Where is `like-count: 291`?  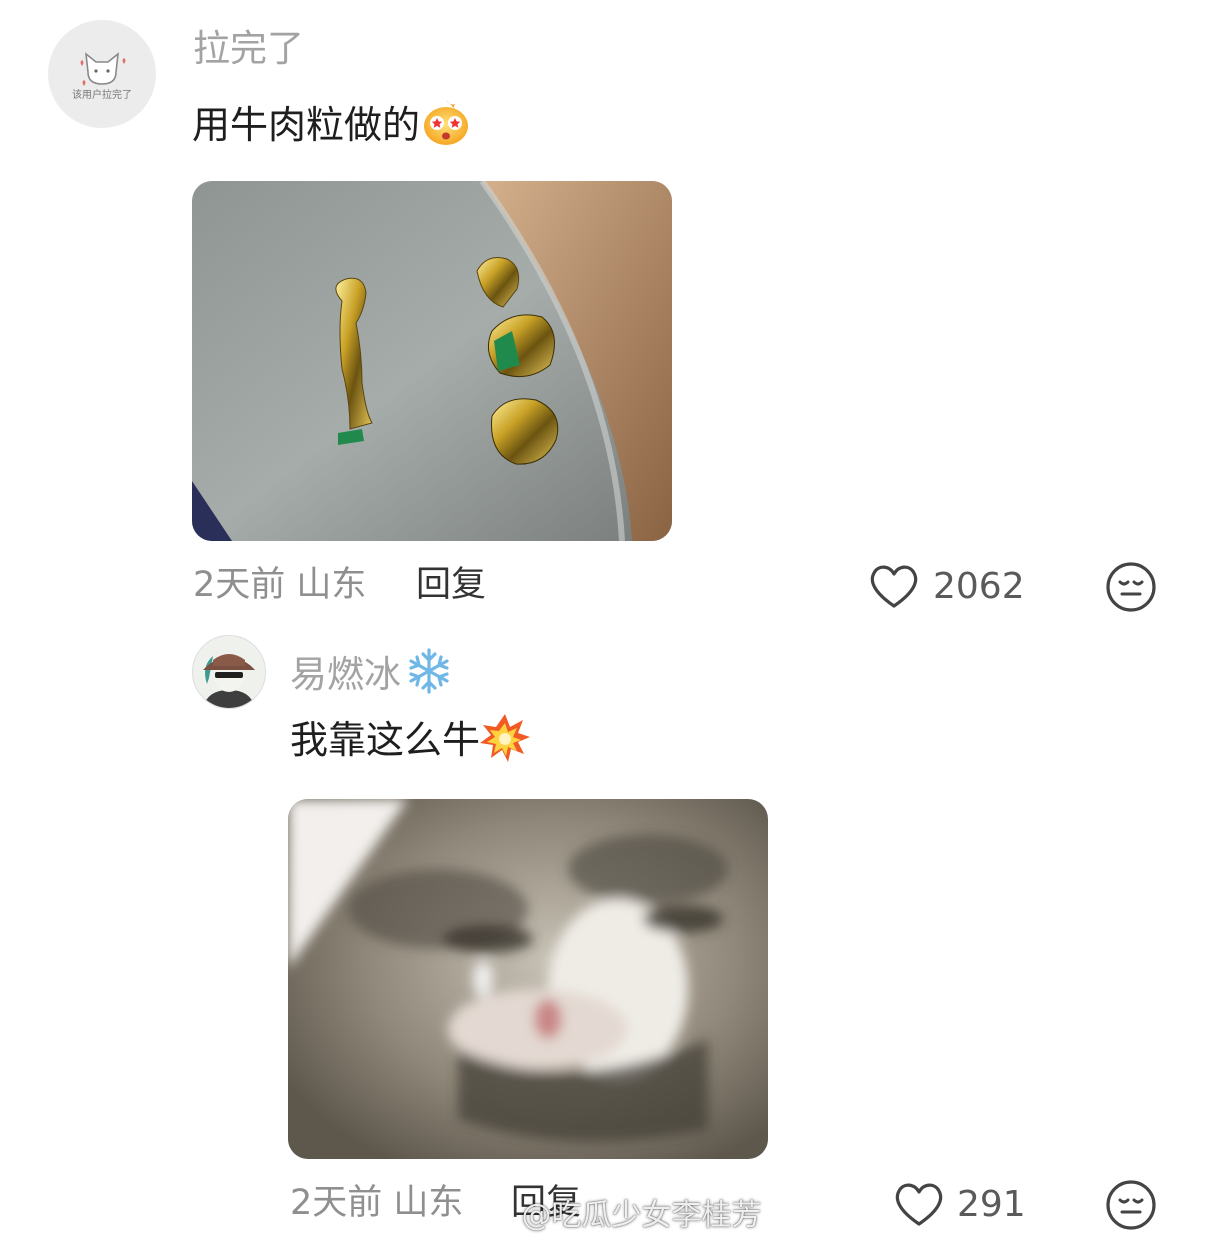 like-count: 291 is located at coordinates (991, 1204).